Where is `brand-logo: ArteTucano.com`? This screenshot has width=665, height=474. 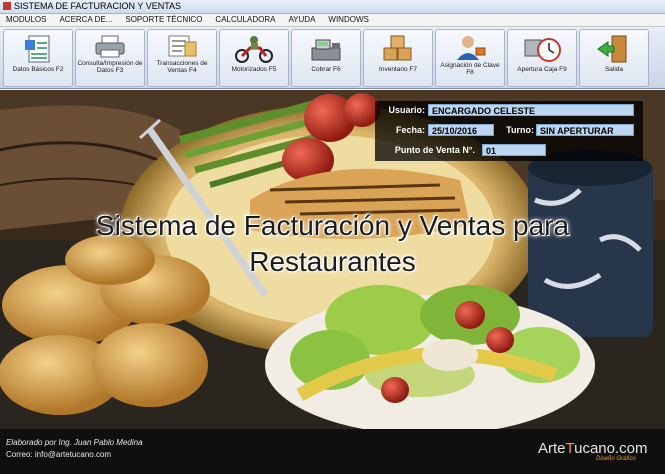
brand-logo: ArteTucano.com is located at coordinates (593, 448).